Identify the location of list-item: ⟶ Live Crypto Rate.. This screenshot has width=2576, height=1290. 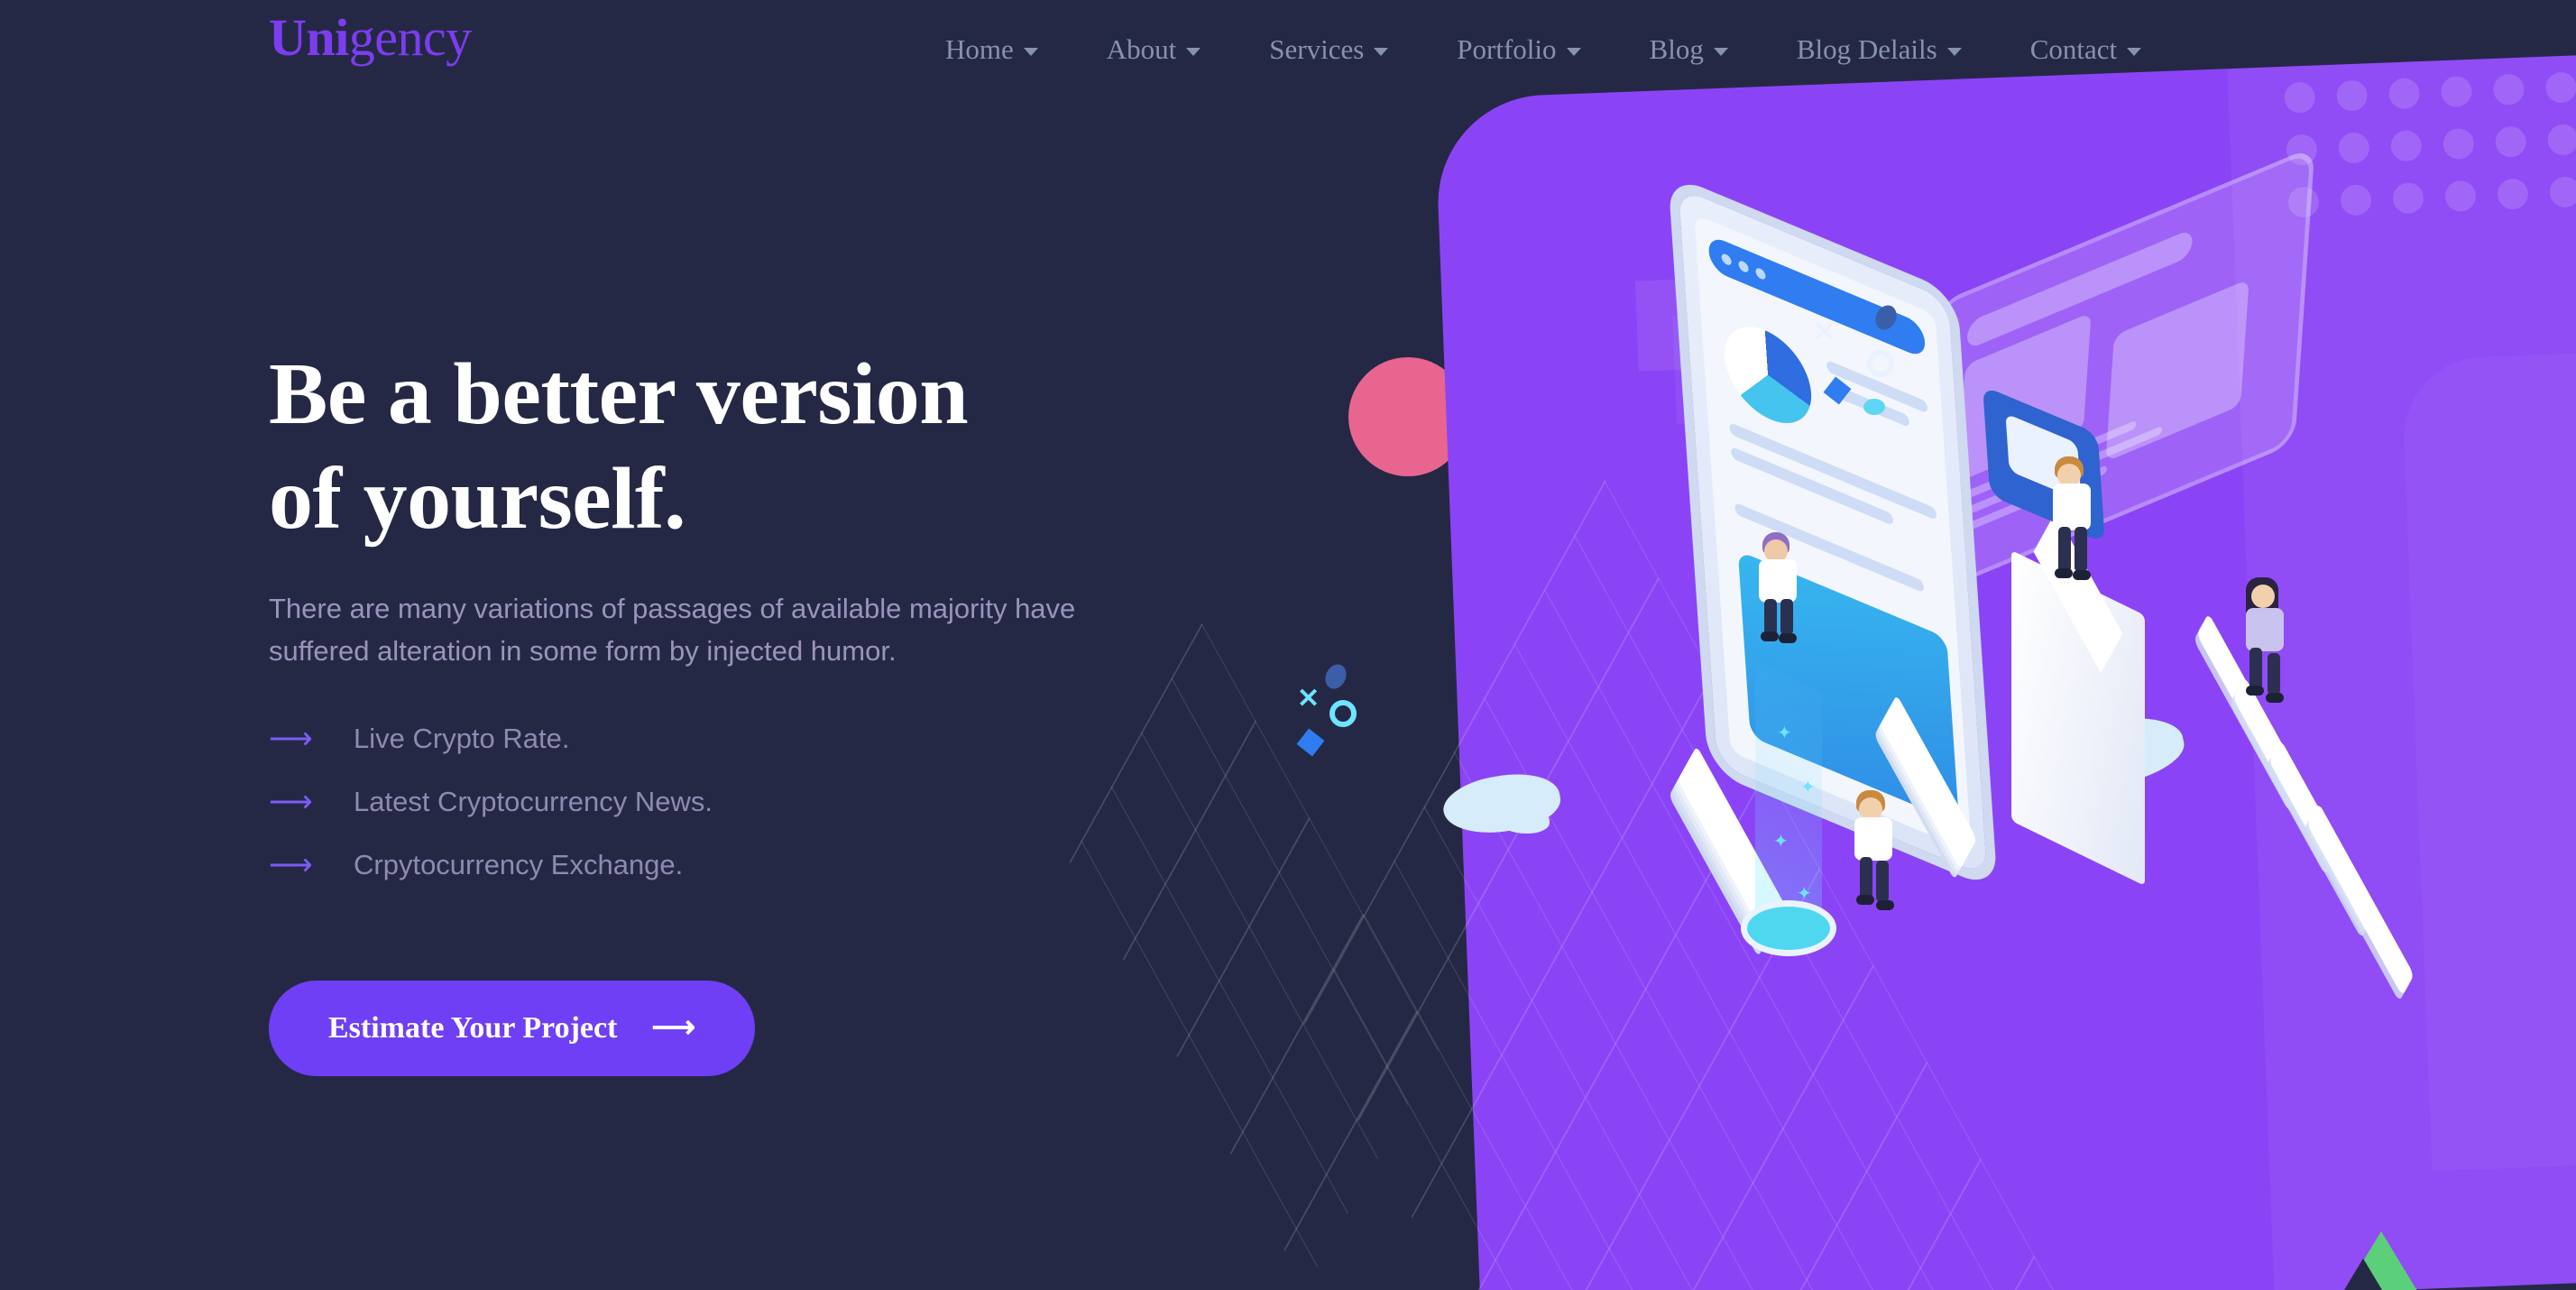
(779, 739).